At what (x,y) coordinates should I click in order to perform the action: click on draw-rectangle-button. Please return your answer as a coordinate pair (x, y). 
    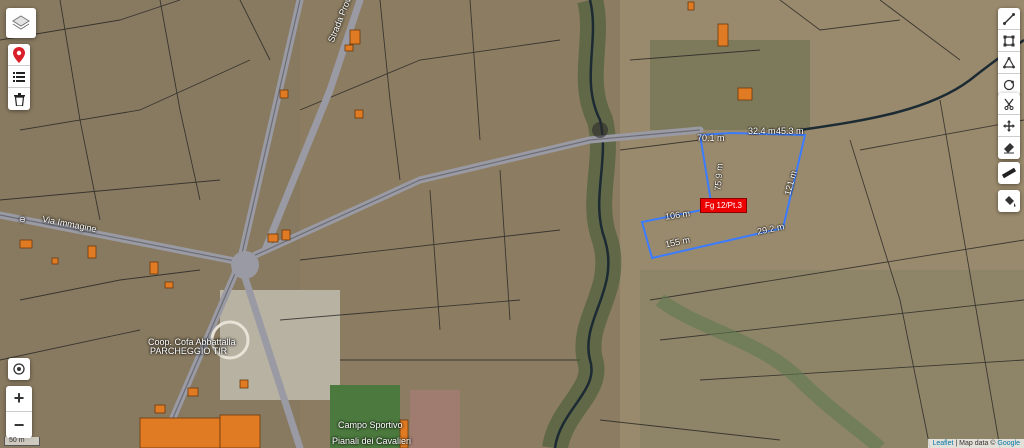
    Looking at the image, I should click on (1009, 41).